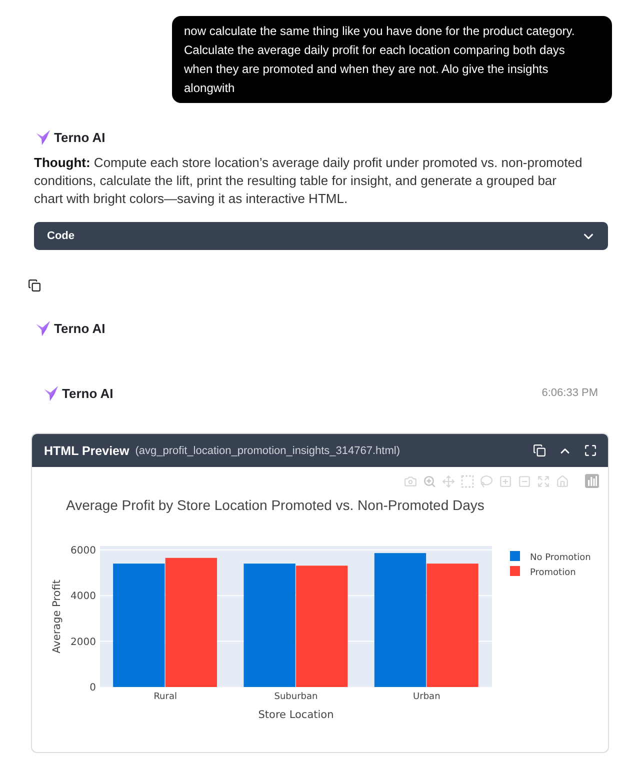  I want to click on y-tick-label: 4000, so click(83, 596).